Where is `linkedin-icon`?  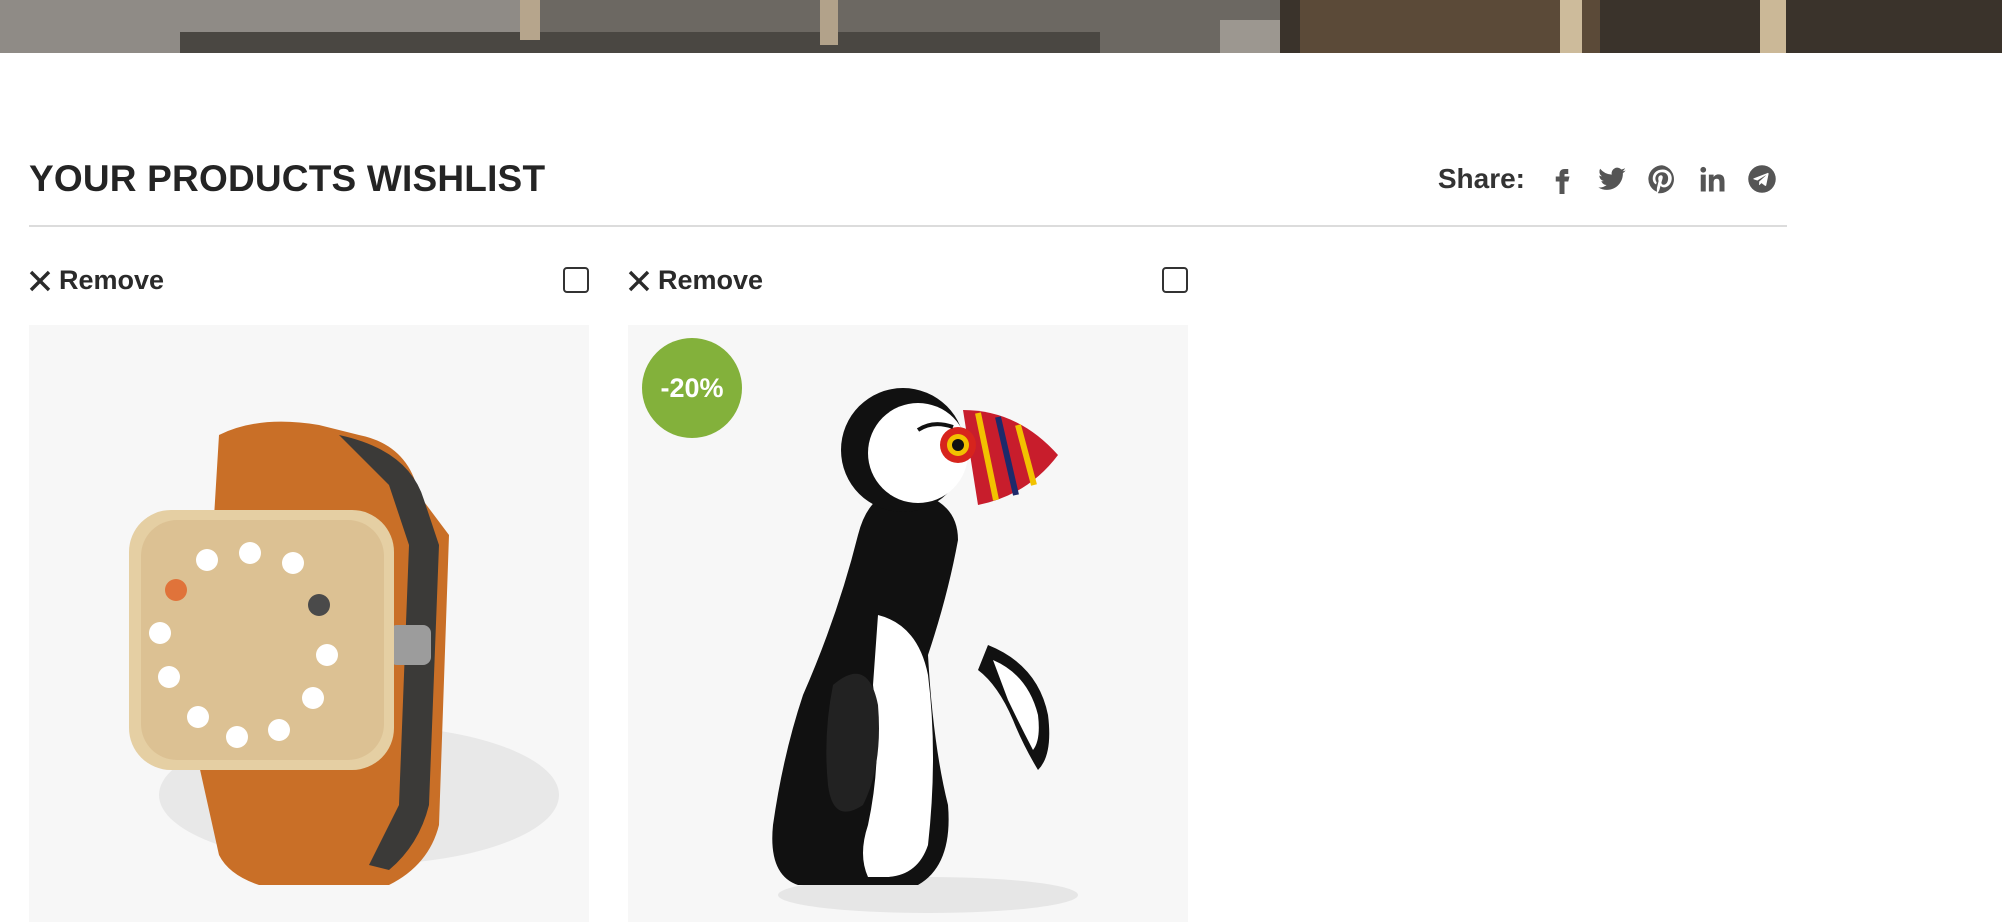
linkedin-icon is located at coordinates (1712, 179).